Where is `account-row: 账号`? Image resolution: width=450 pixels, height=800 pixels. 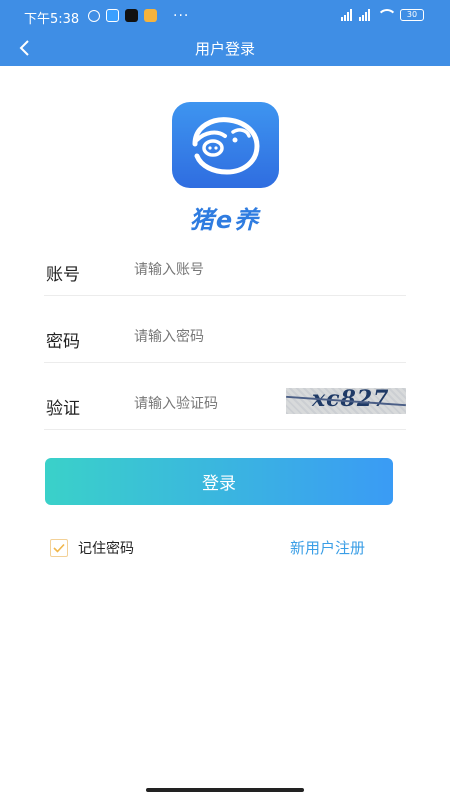 account-row: 账号 is located at coordinates (225, 271).